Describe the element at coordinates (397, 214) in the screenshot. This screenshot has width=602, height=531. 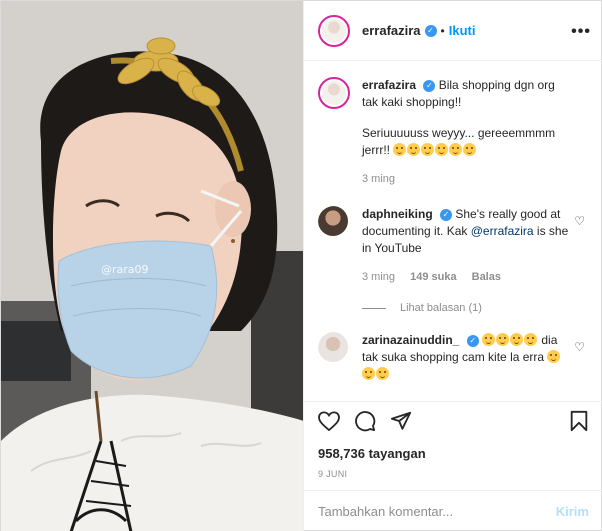
I see `comment-username: daphneiking` at that location.